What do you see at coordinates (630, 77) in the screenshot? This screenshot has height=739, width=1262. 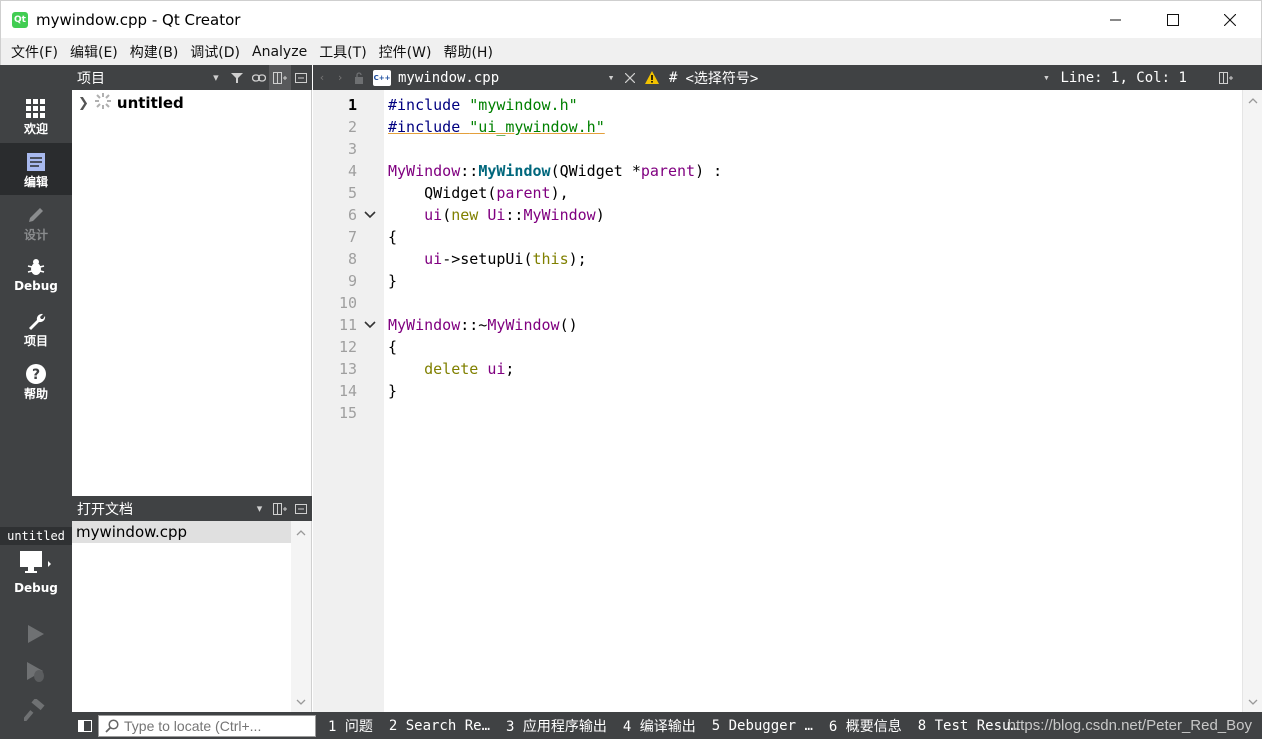 I see `close-document-icon` at bounding box center [630, 77].